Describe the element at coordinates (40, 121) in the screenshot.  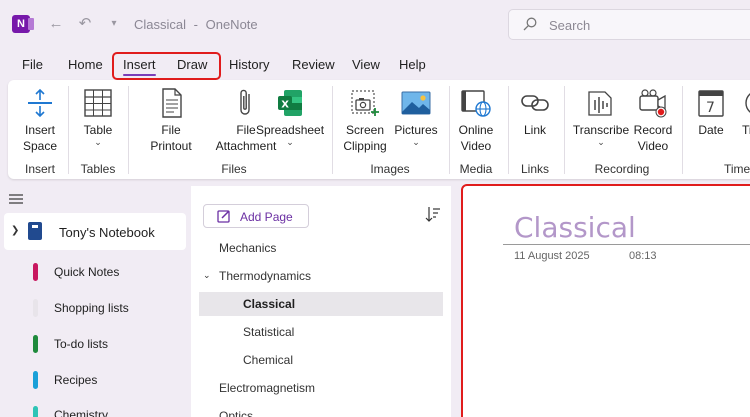
I see `insert-space-button: Insert Space` at that location.